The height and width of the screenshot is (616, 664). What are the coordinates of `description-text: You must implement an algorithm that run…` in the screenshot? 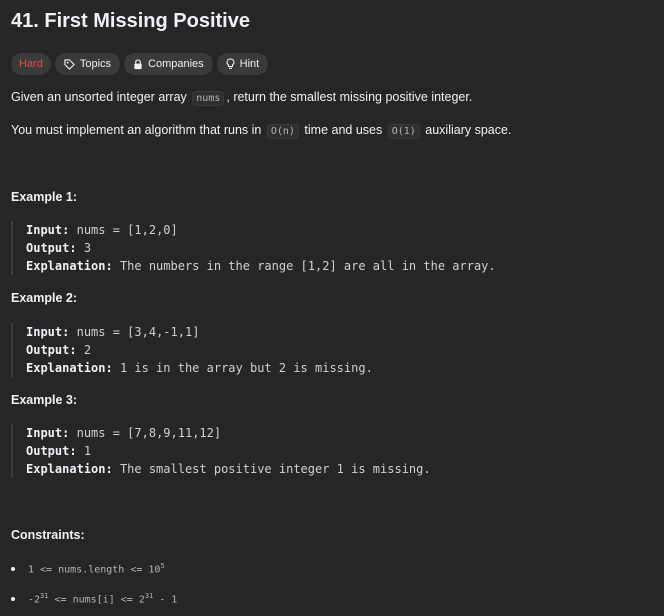 It's located at (138, 130).